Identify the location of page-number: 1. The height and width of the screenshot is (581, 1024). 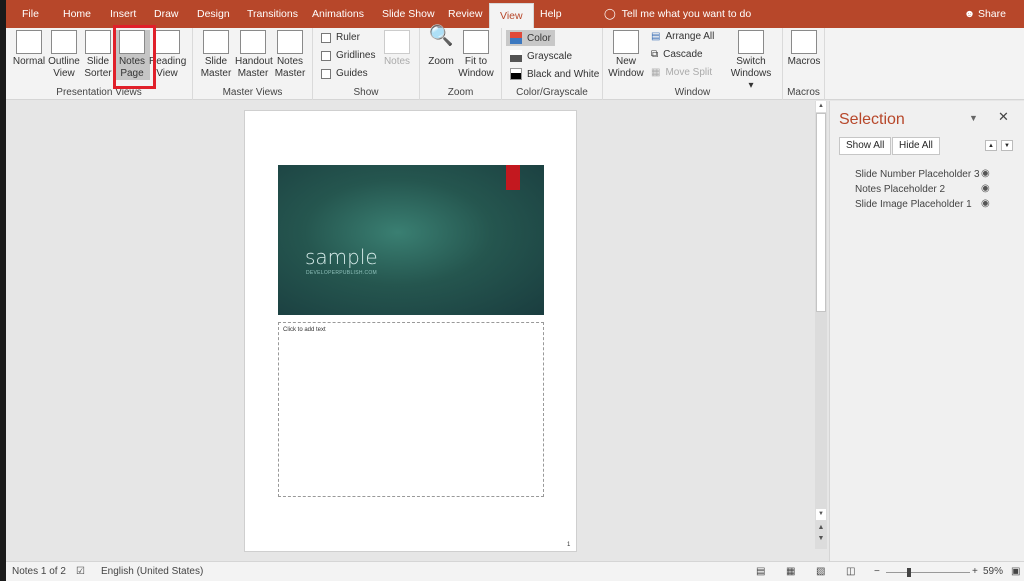
(569, 545).